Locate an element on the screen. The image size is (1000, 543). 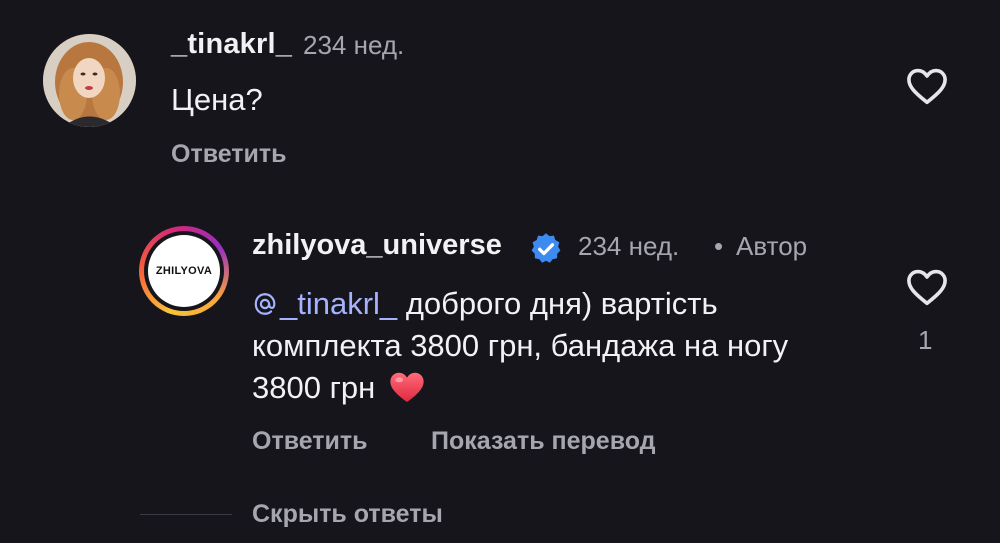
like-count: 1 is located at coordinates (925, 340).